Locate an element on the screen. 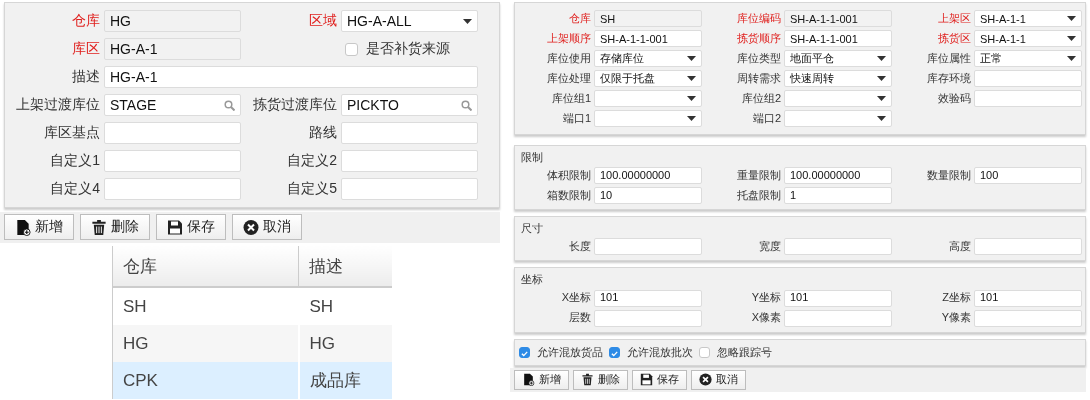  field-label: 库位处理 is located at coordinates (568, 78).